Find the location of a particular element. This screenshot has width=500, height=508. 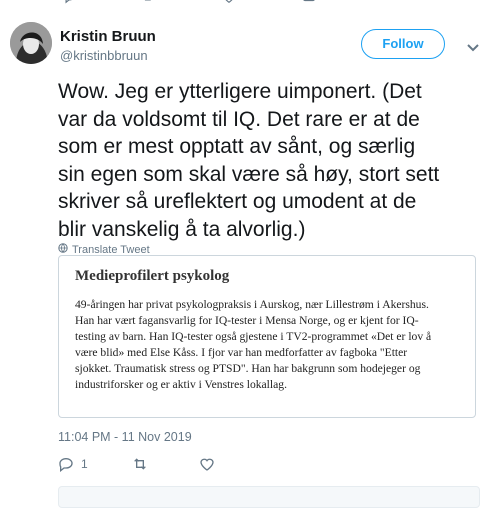

previous-tweet-actions is located at coordinates (189, 2).